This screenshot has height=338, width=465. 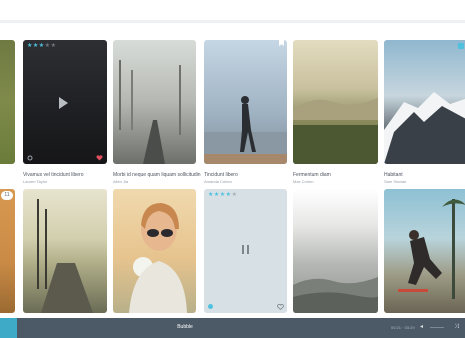 I want to click on card-title: Vivamus vel tincidunt libero, so click(x=53, y=175).